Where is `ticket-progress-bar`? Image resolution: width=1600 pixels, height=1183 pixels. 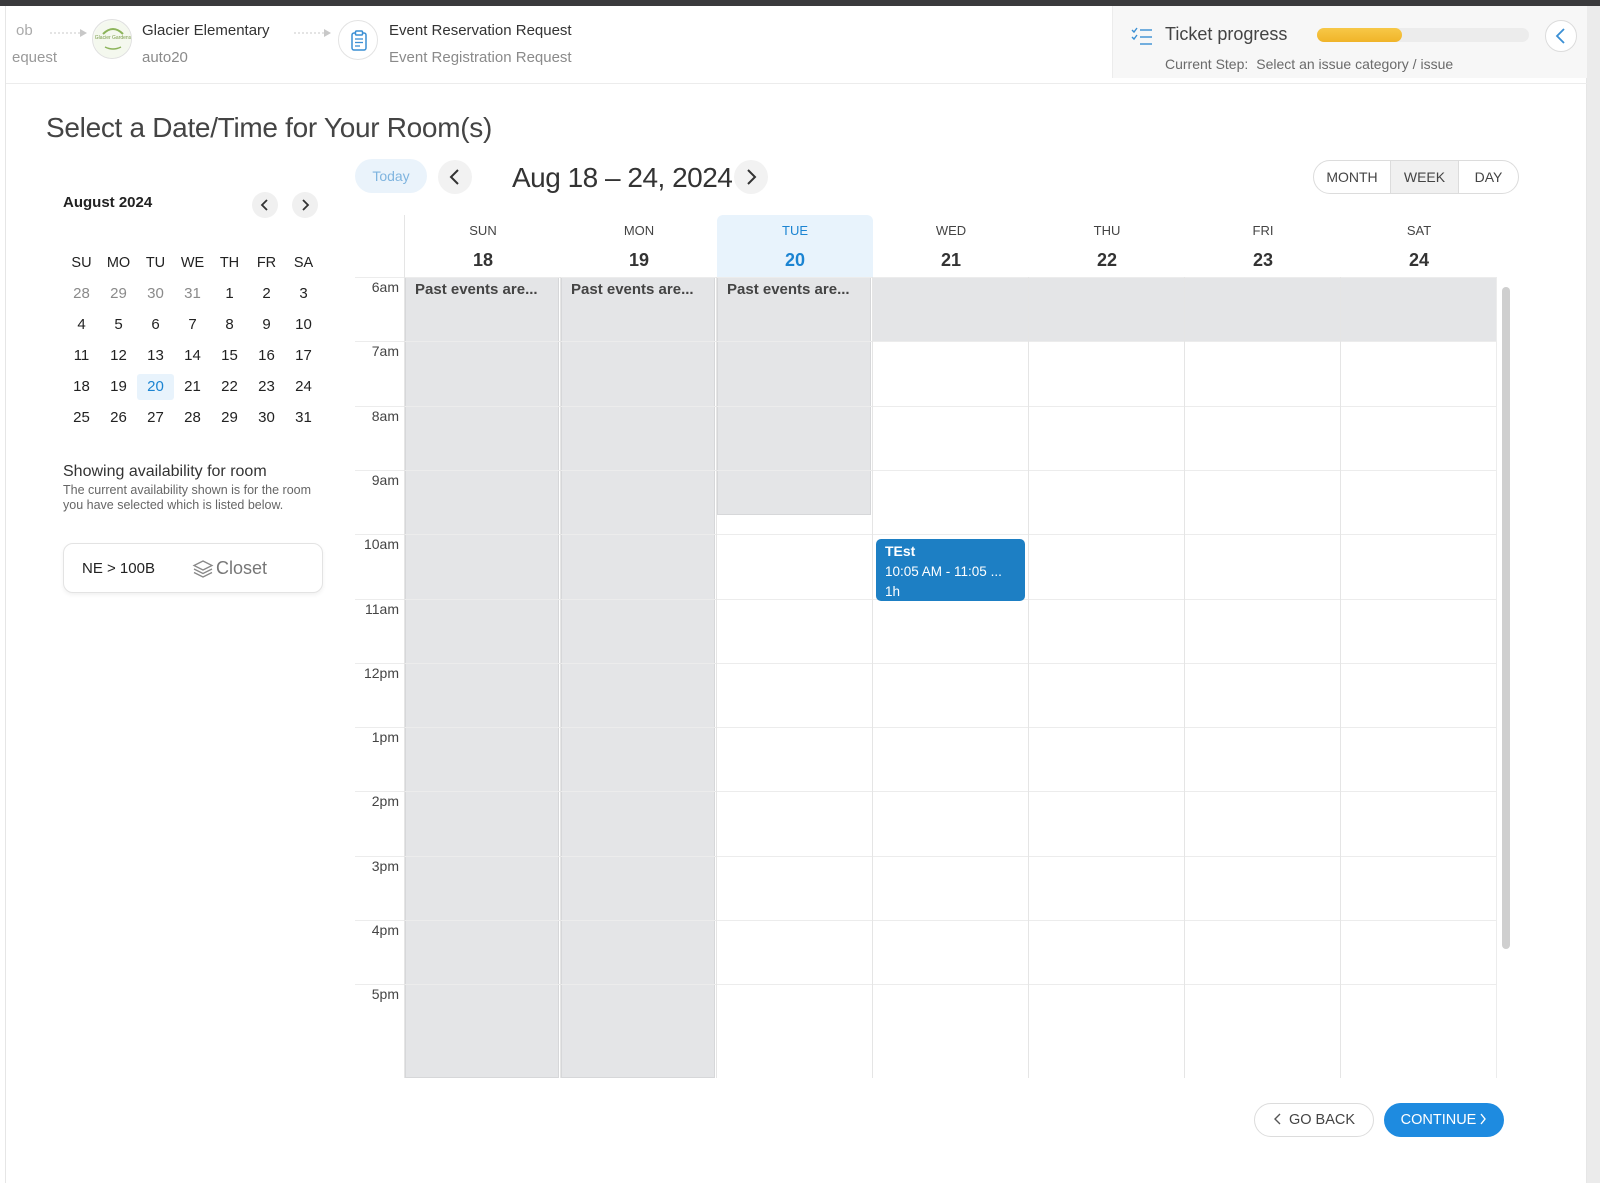 ticket-progress-bar is located at coordinates (1423, 35).